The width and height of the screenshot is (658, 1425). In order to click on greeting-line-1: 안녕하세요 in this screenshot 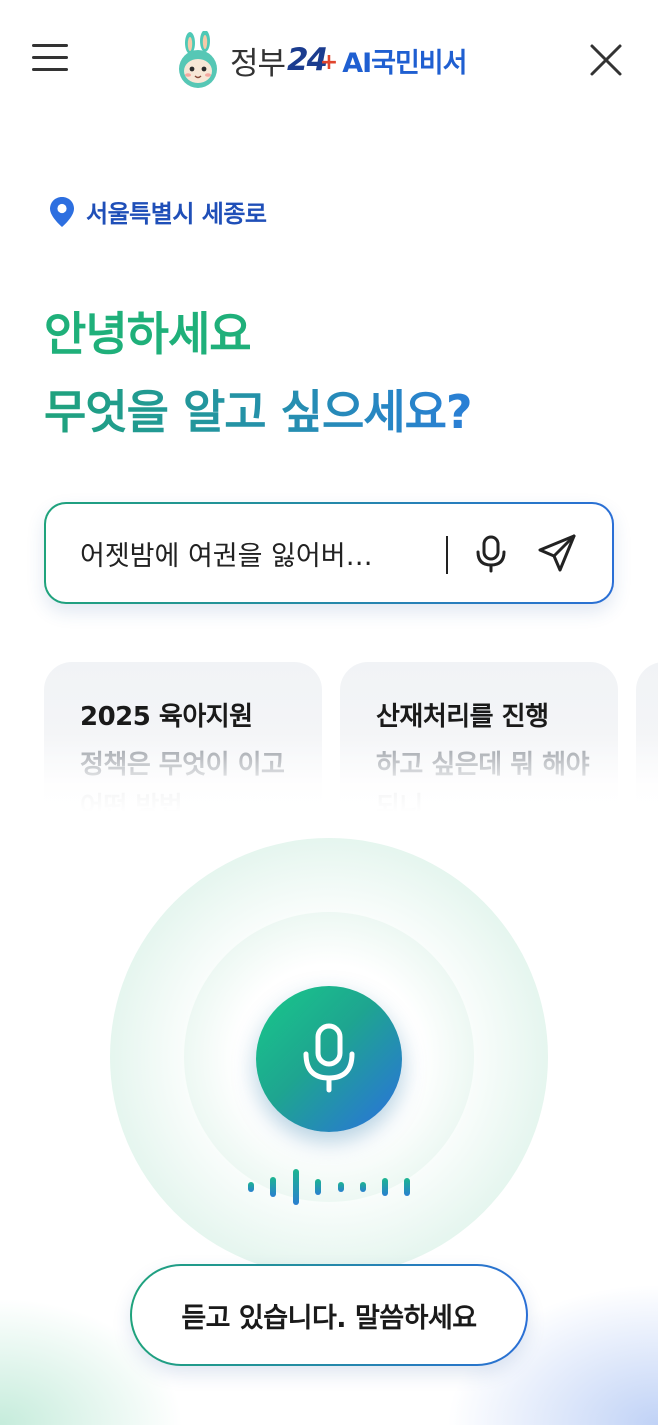, I will do `click(148, 334)`.